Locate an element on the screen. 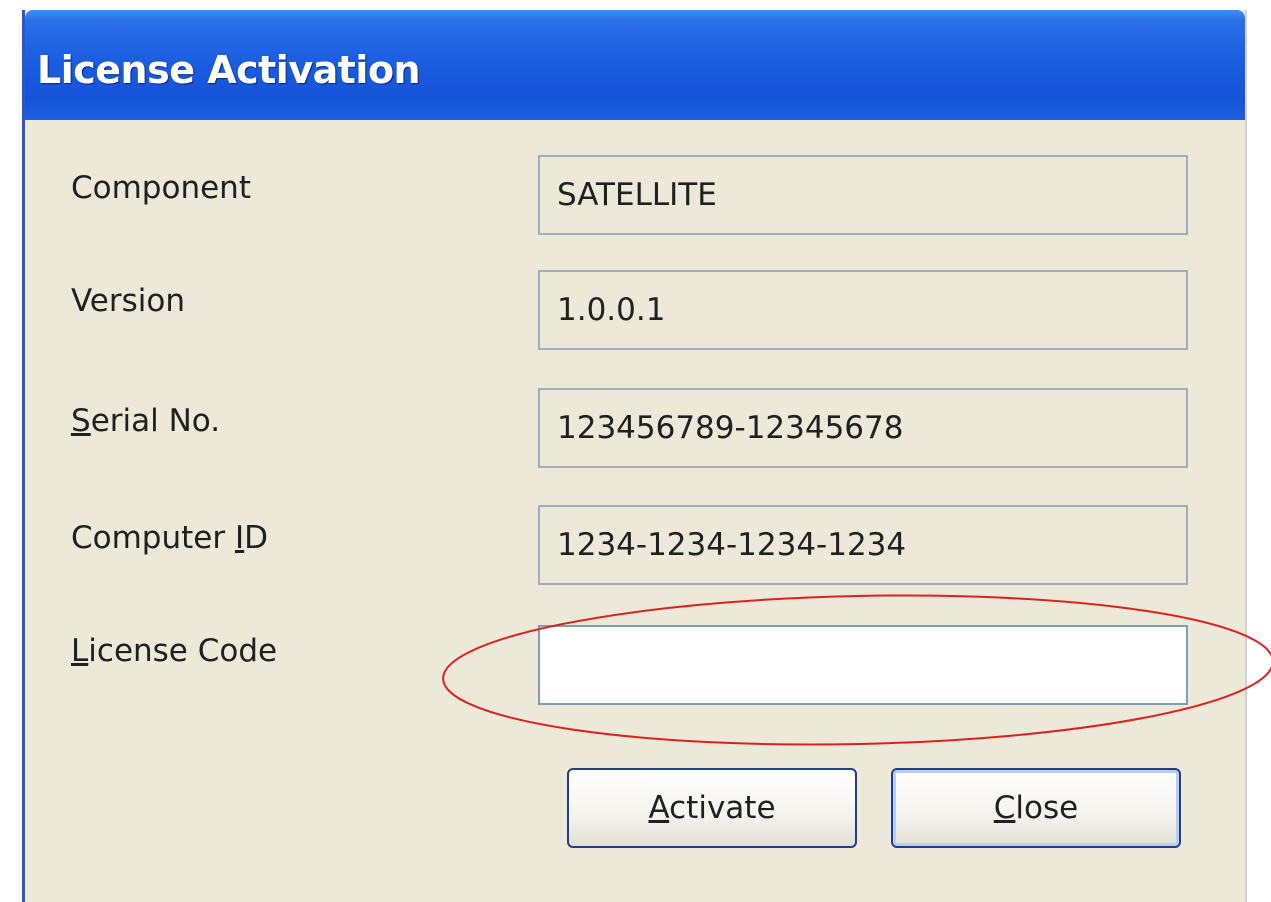 This screenshot has width=1271, height=902. computer-id-label-prefix: Computer is located at coordinates (153, 538).